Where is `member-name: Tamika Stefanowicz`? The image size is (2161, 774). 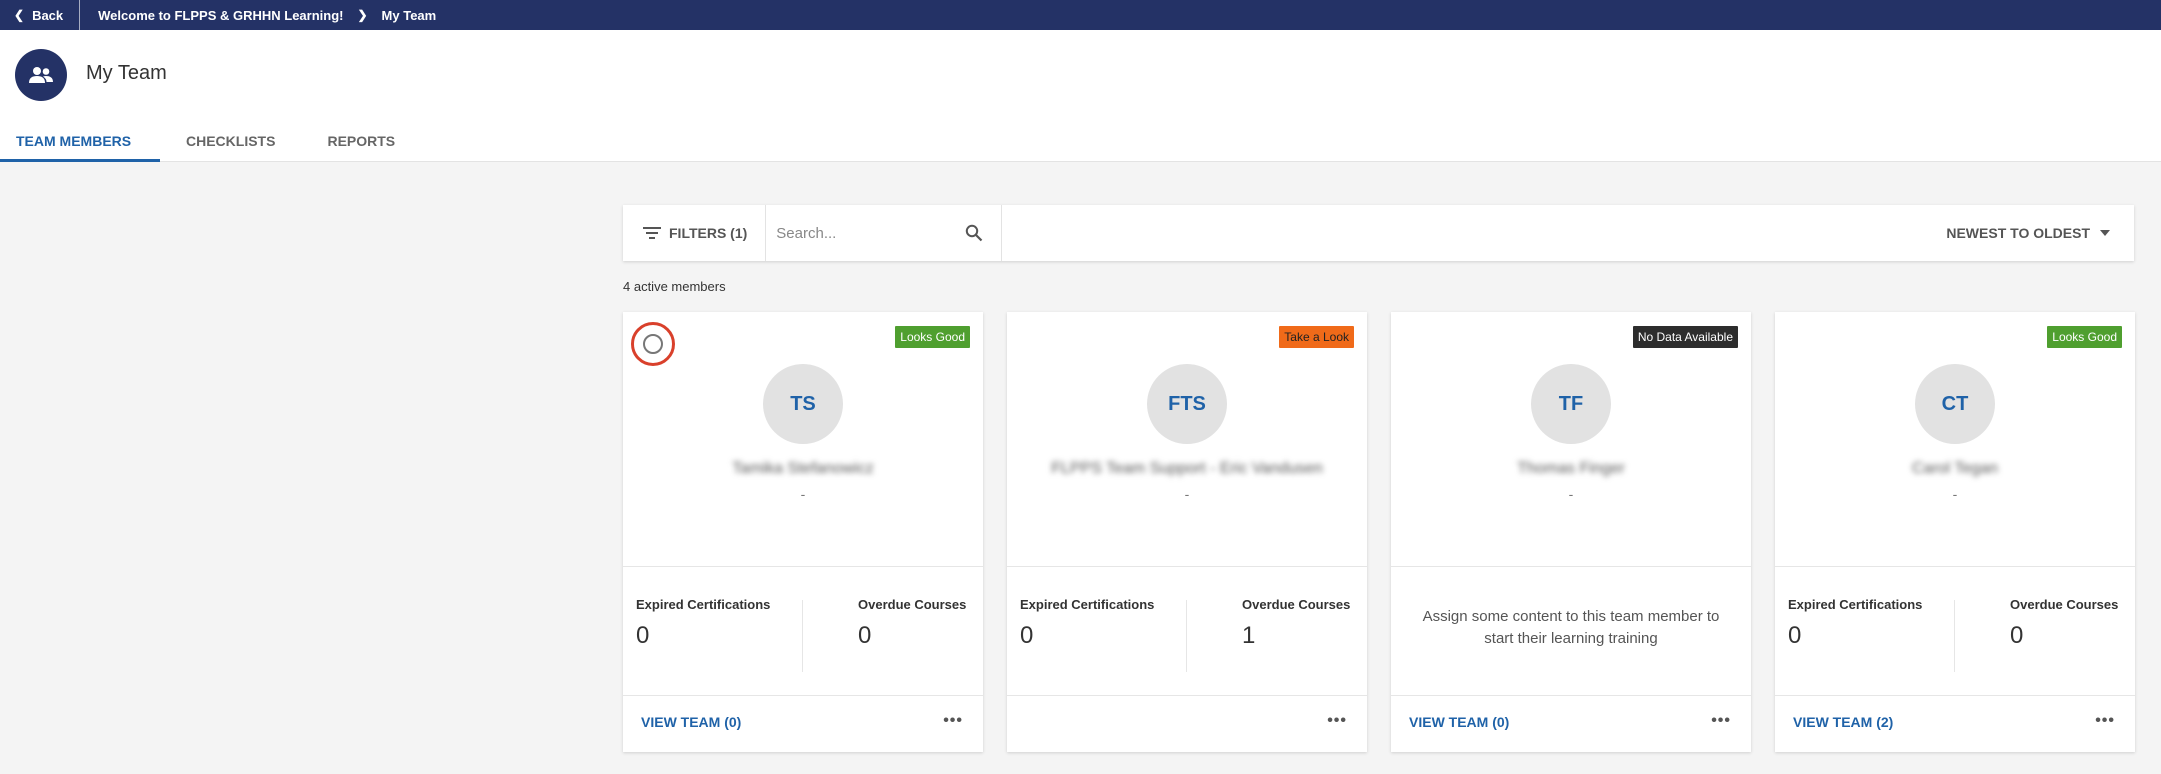
member-name: Tamika Stefanowicz is located at coordinates (803, 469).